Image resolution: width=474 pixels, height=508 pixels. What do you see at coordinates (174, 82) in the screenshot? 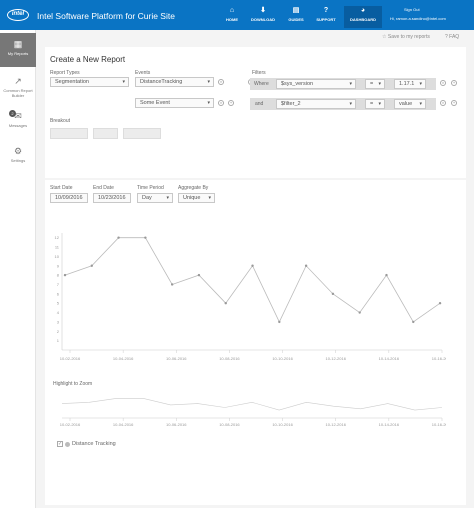
I see `event-select-1: DistanceTracking ▾` at bounding box center [174, 82].